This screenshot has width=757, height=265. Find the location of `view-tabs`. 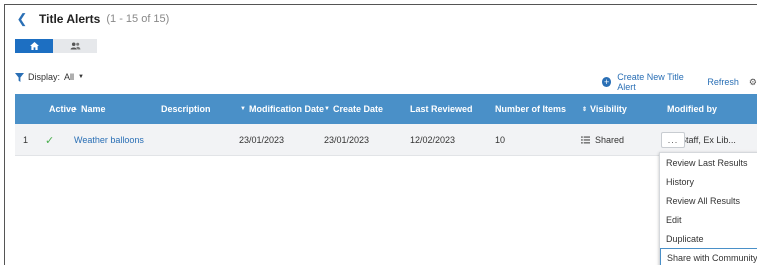

view-tabs is located at coordinates (56, 46).